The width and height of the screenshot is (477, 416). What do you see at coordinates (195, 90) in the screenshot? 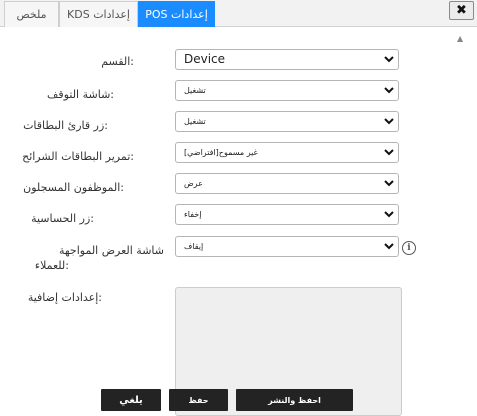
I see `screensaver-value: تشغيل` at bounding box center [195, 90].